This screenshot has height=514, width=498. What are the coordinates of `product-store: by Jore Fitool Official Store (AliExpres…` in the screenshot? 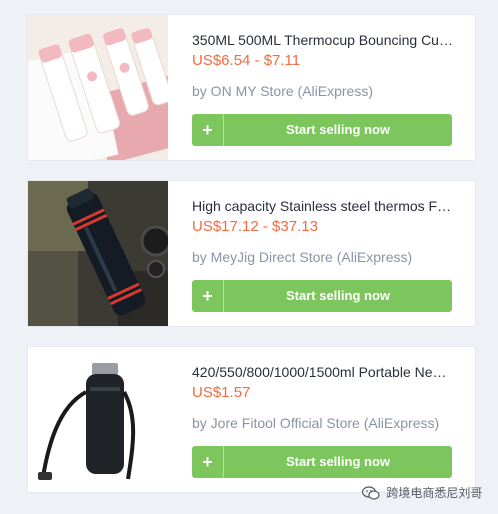 It's located at (315, 423).